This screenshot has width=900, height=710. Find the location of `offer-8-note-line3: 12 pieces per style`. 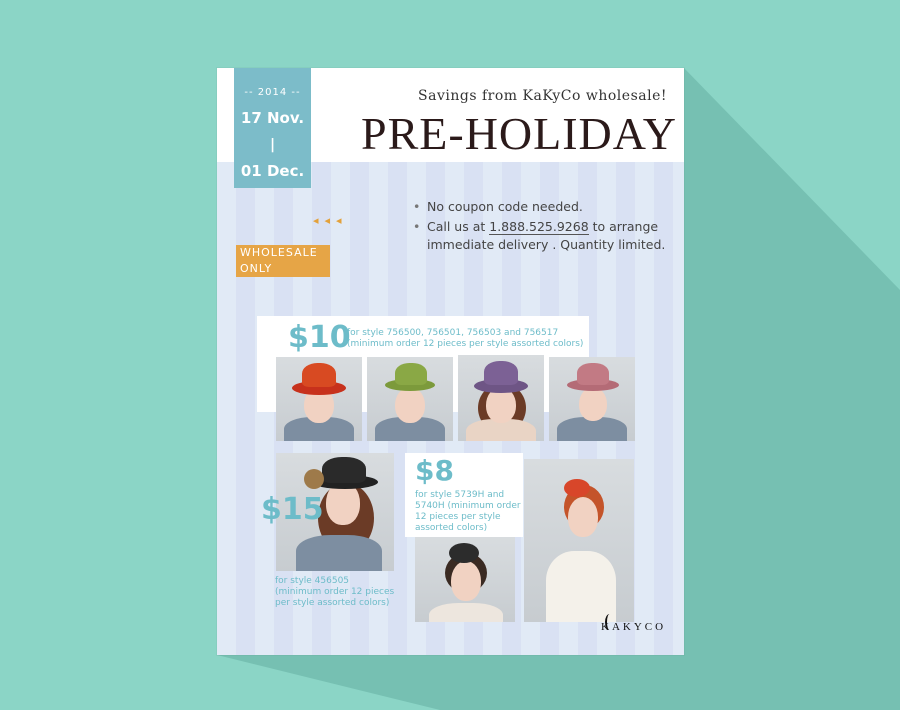

offer-8-note-line3: 12 pieces per style is located at coordinates (458, 517).